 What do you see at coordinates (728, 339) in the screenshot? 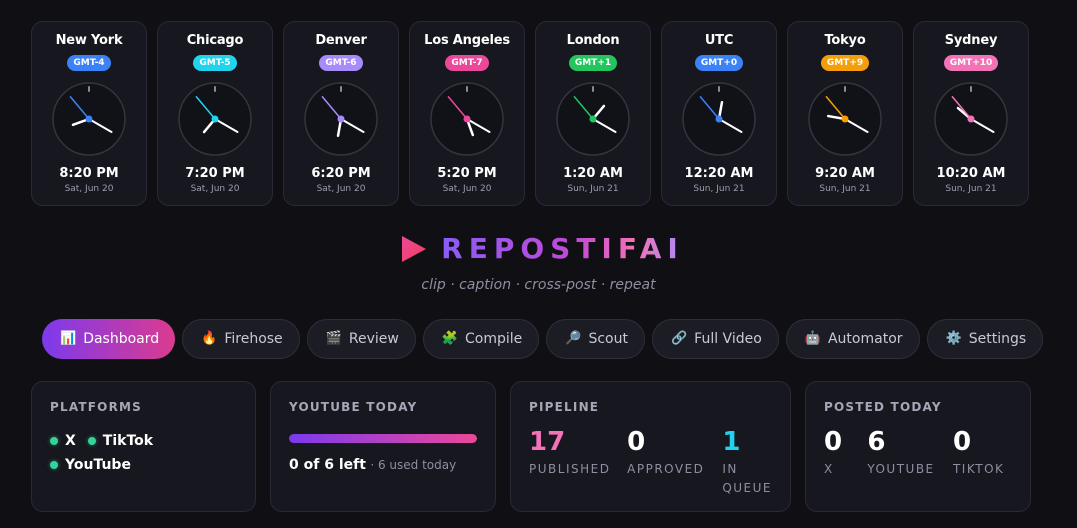
I see `tab-label: Full Video` at bounding box center [728, 339].